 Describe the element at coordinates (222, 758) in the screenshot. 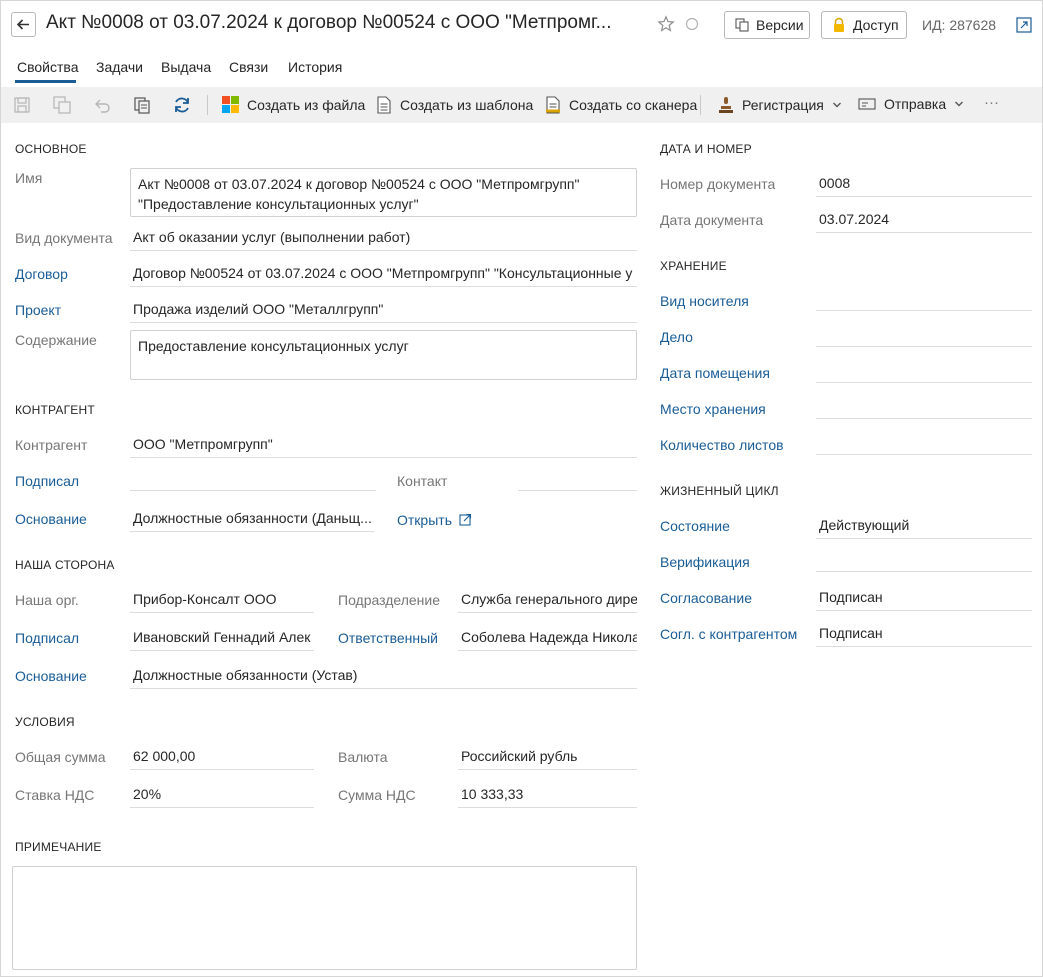

I see `total-field: 62 000,00` at that location.